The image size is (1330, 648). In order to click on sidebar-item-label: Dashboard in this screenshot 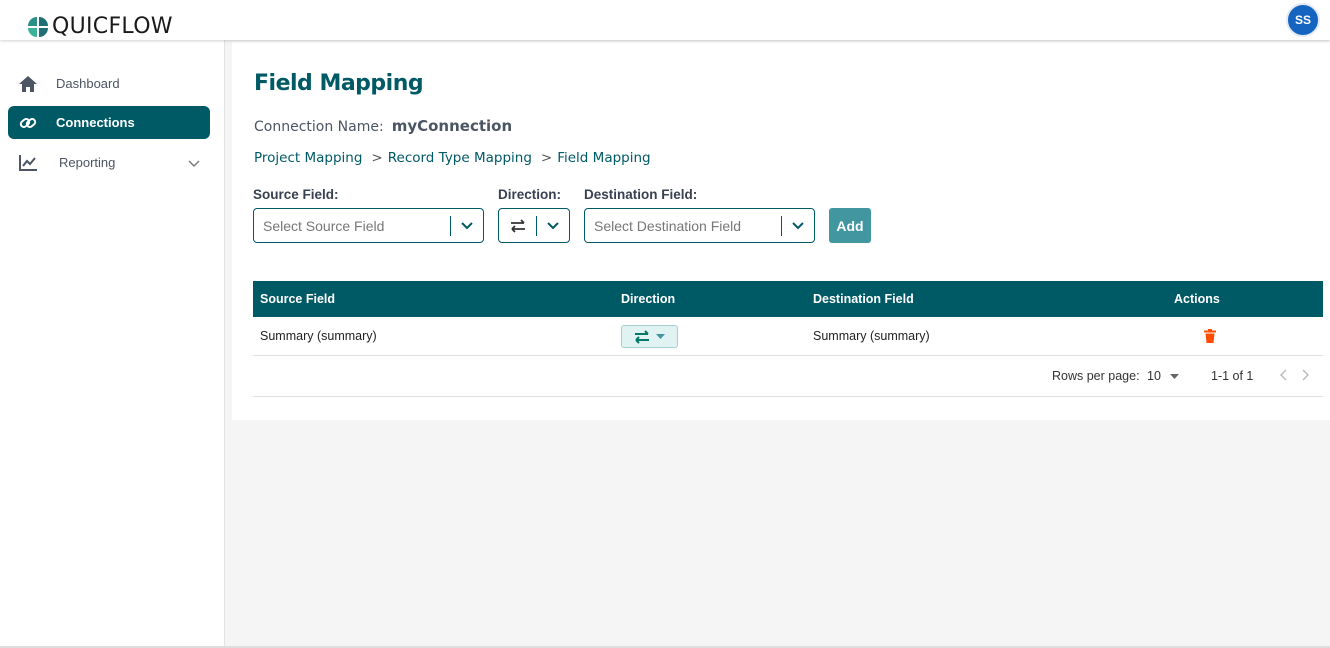, I will do `click(88, 83)`.